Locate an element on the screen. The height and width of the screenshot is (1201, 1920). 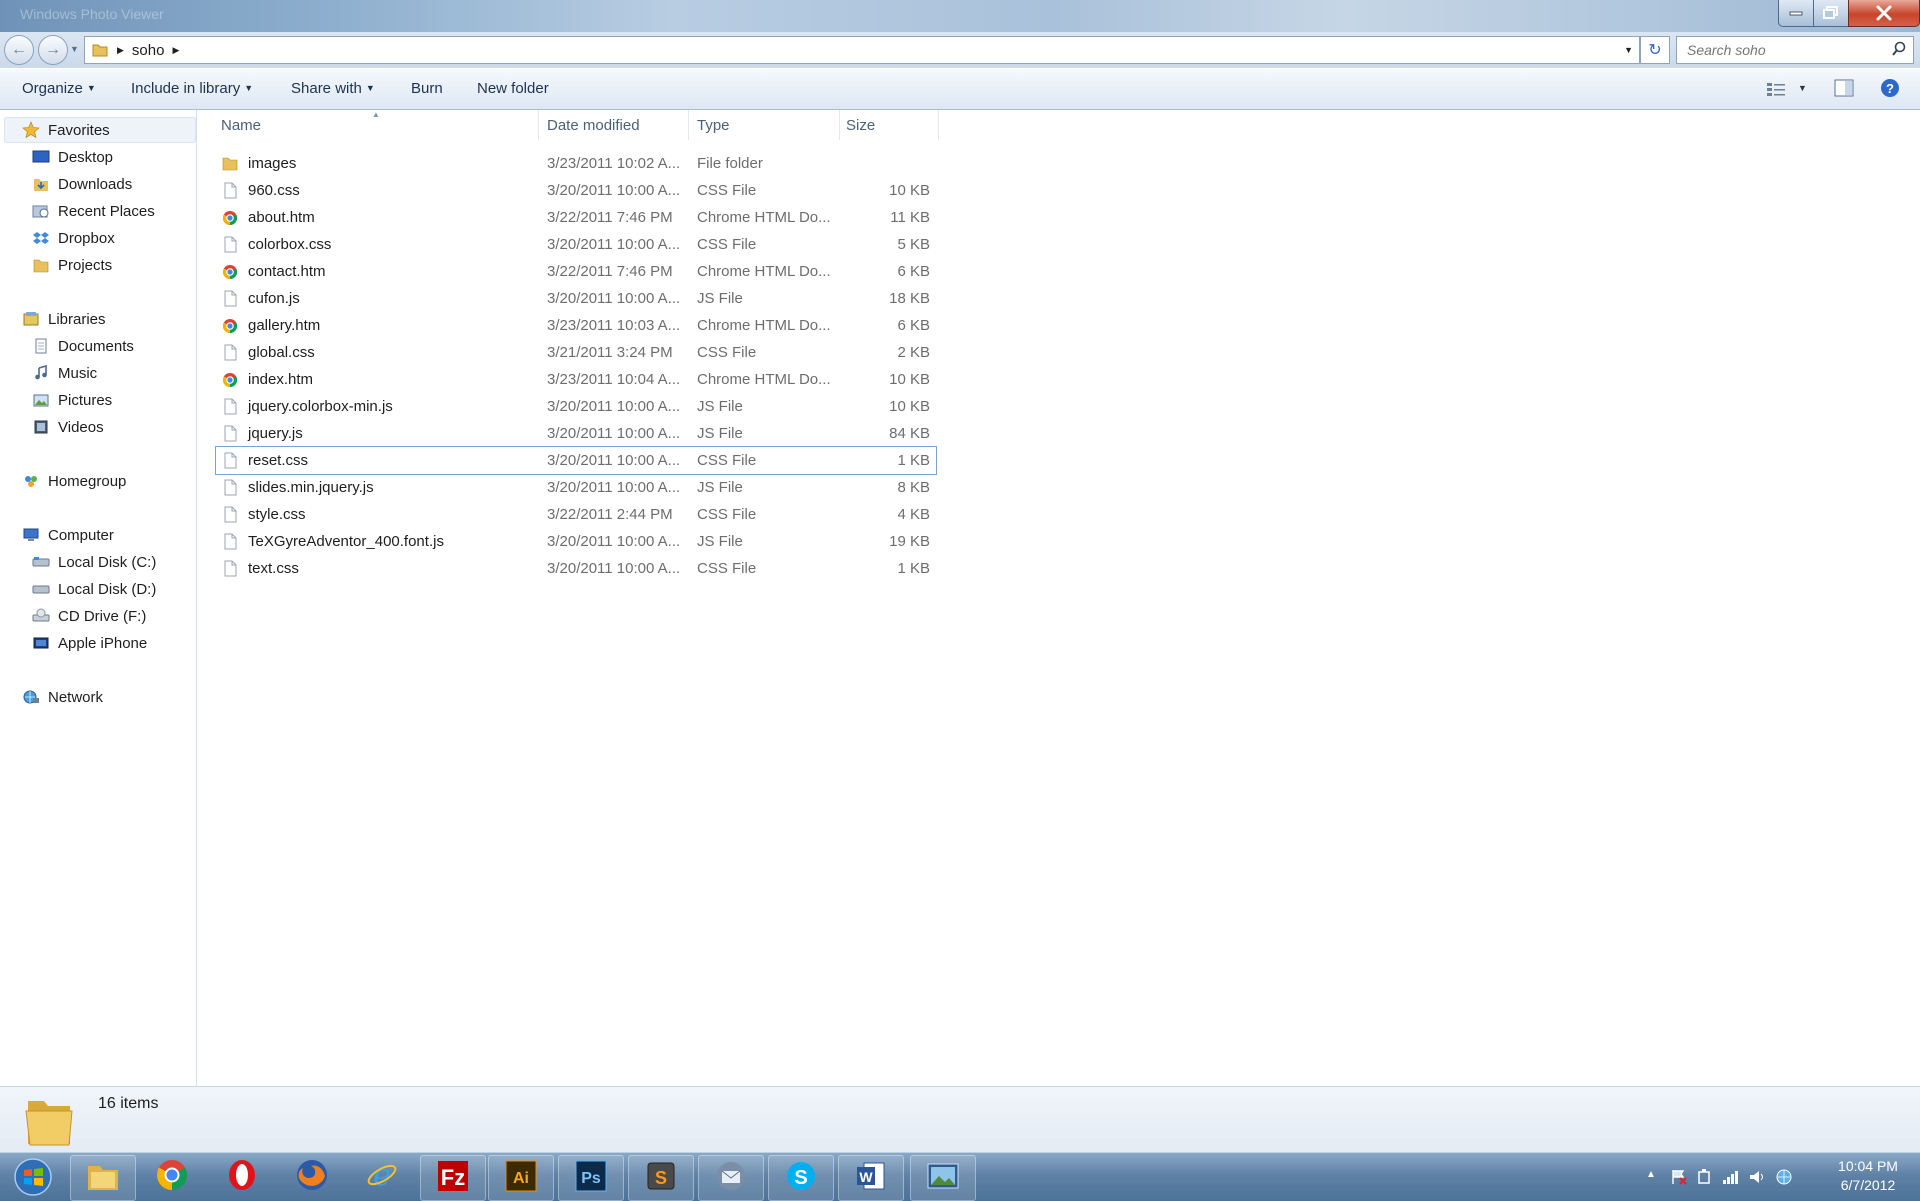
hard-drive-icon is located at coordinates (41, 562).